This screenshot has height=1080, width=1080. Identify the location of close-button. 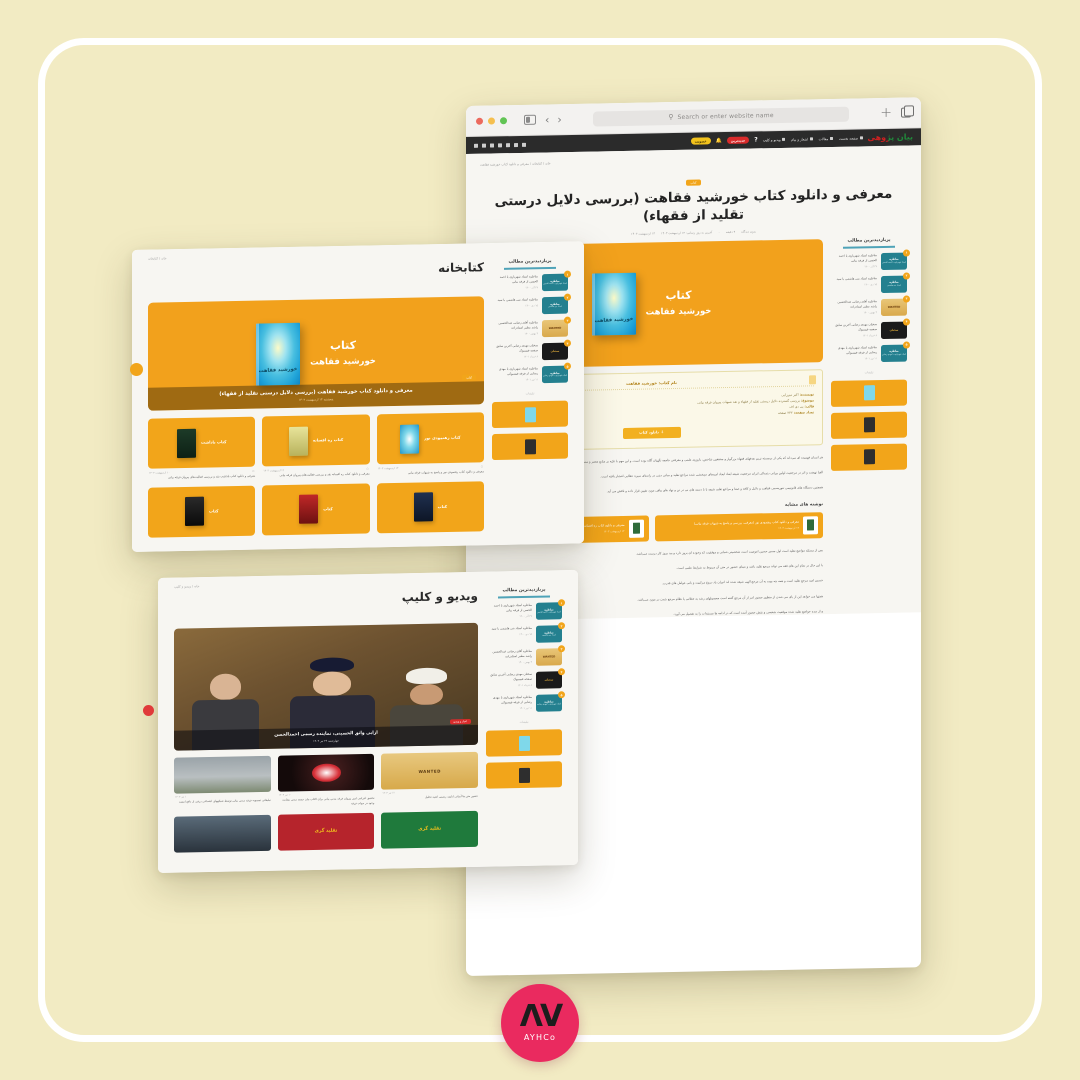
(479, 121).